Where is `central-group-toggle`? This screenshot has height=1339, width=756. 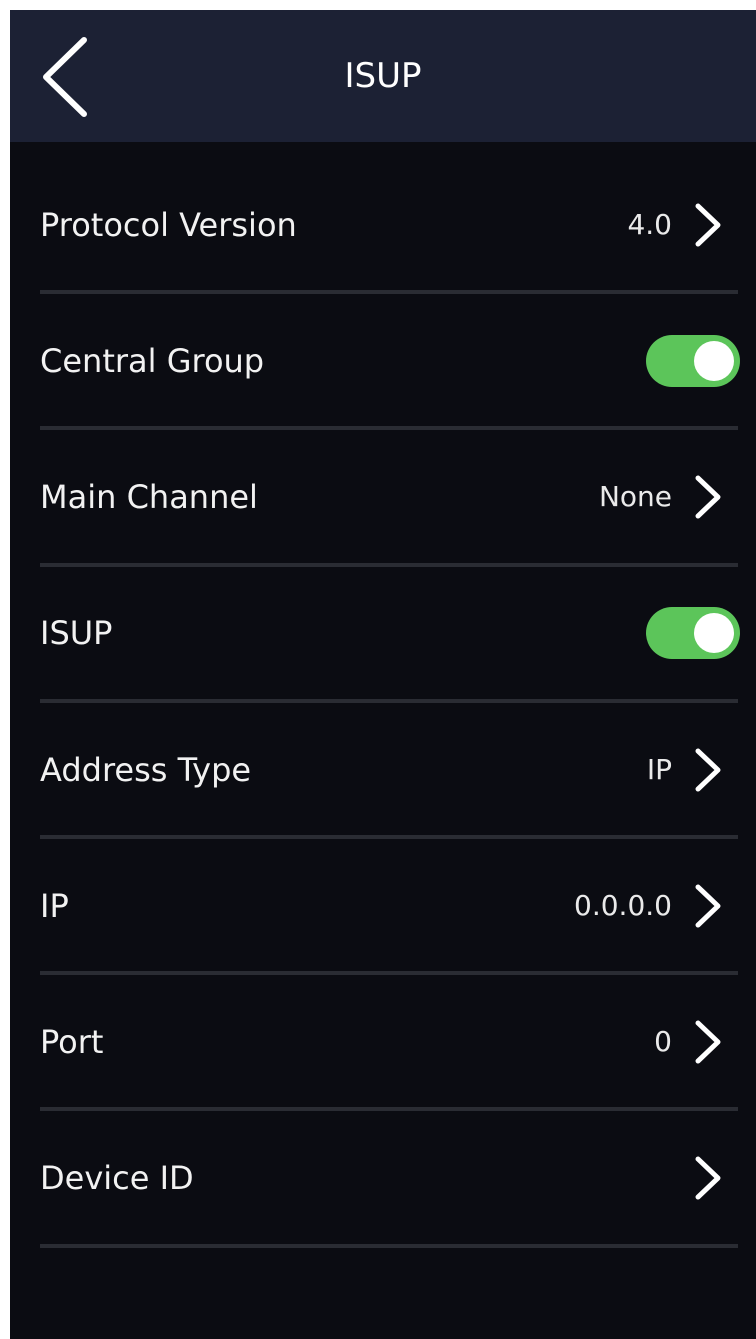 central-group-toggle is located at coordinates (693, 361).